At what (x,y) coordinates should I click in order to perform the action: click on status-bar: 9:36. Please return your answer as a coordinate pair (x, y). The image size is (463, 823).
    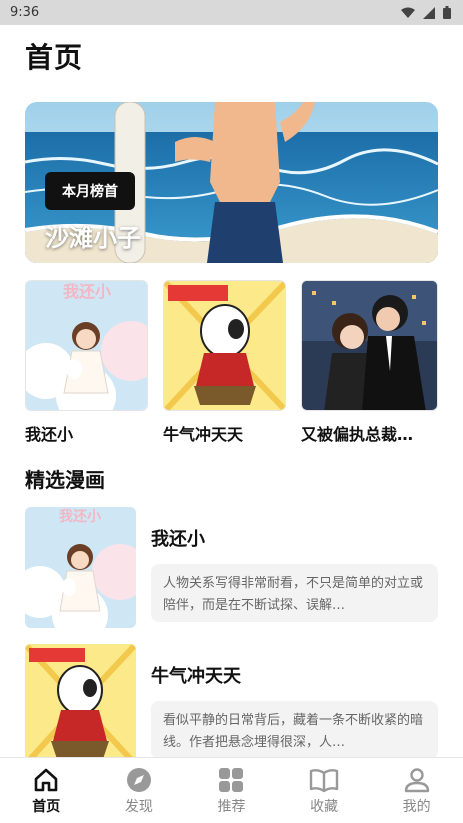
    Looking at the image, I should click on (231, 12).